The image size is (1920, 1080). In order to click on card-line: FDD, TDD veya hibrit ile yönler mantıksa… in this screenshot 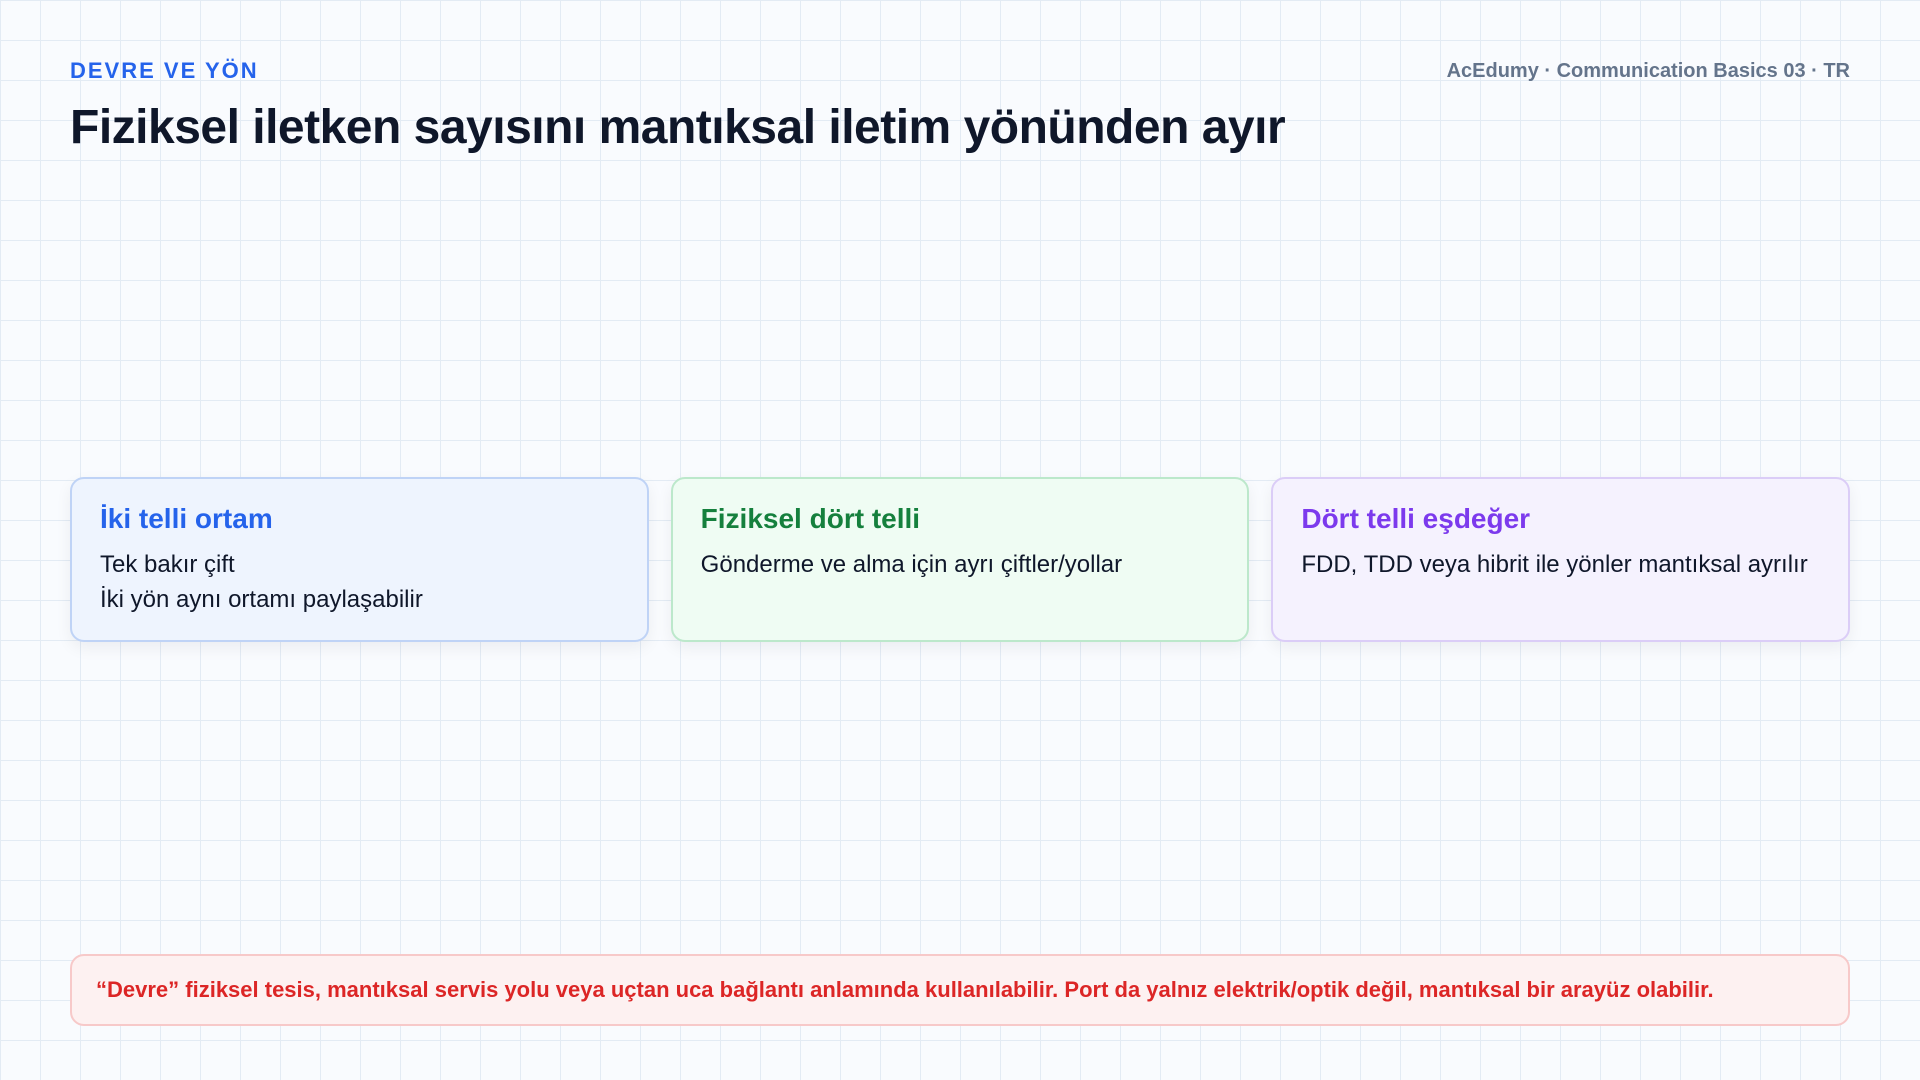, I will do `click(1554, 564)`.